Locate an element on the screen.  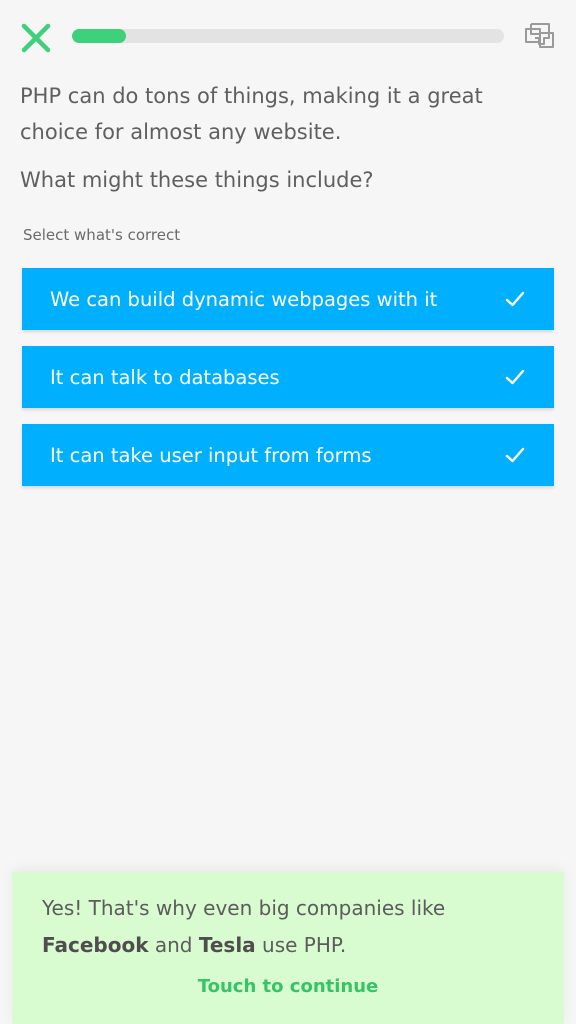
question-prompt: What might these things include? is located at coordinates (197, 180).